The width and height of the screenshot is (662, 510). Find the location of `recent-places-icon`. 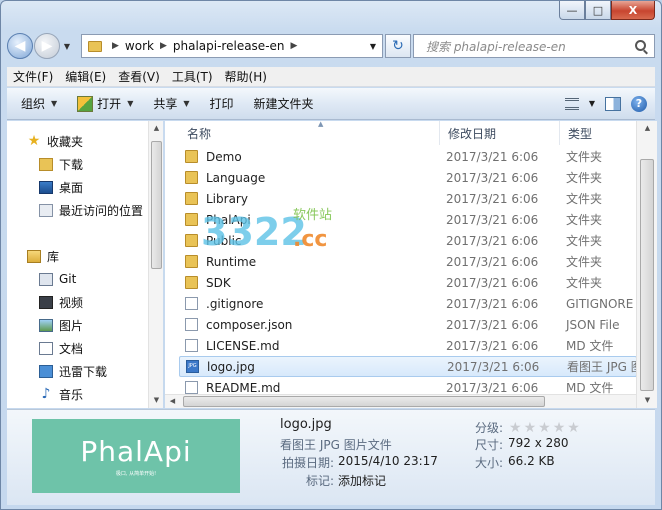

recent-places-icon is located at coordinates (46, 210).